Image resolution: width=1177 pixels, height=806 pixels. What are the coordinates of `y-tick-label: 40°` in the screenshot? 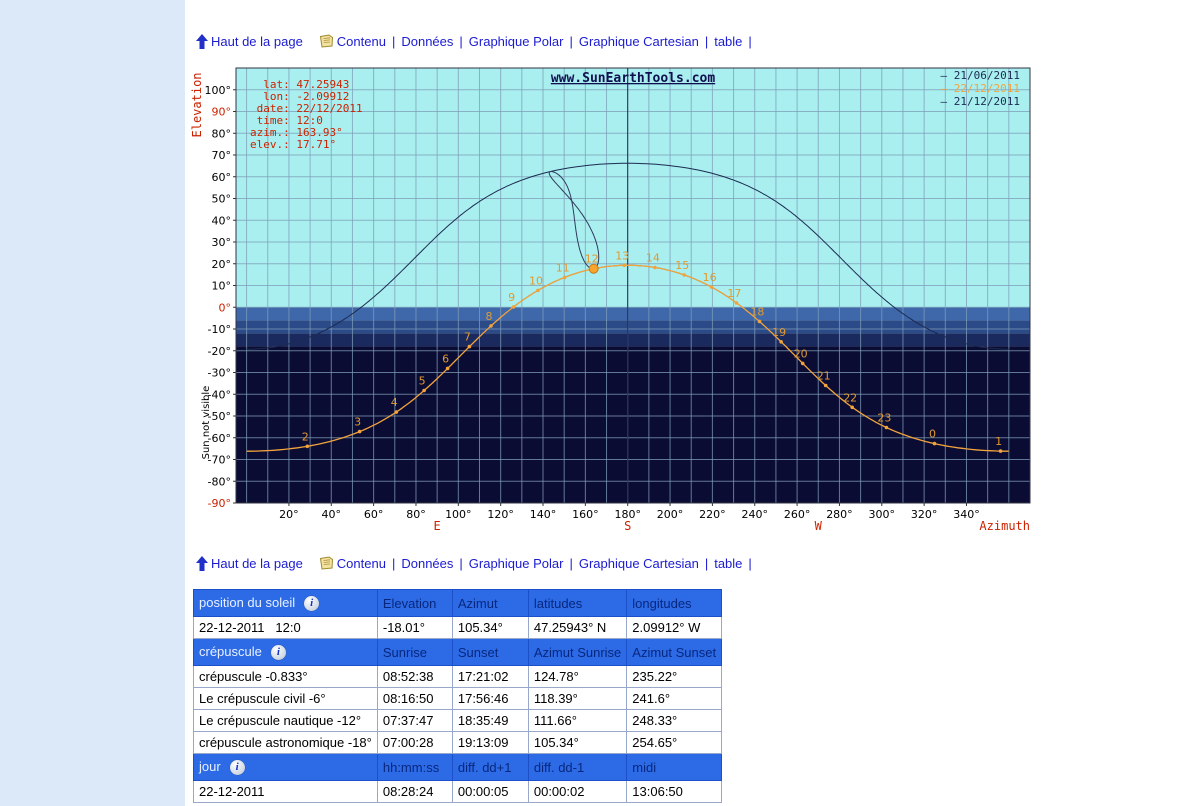 It's located at (222, 220).